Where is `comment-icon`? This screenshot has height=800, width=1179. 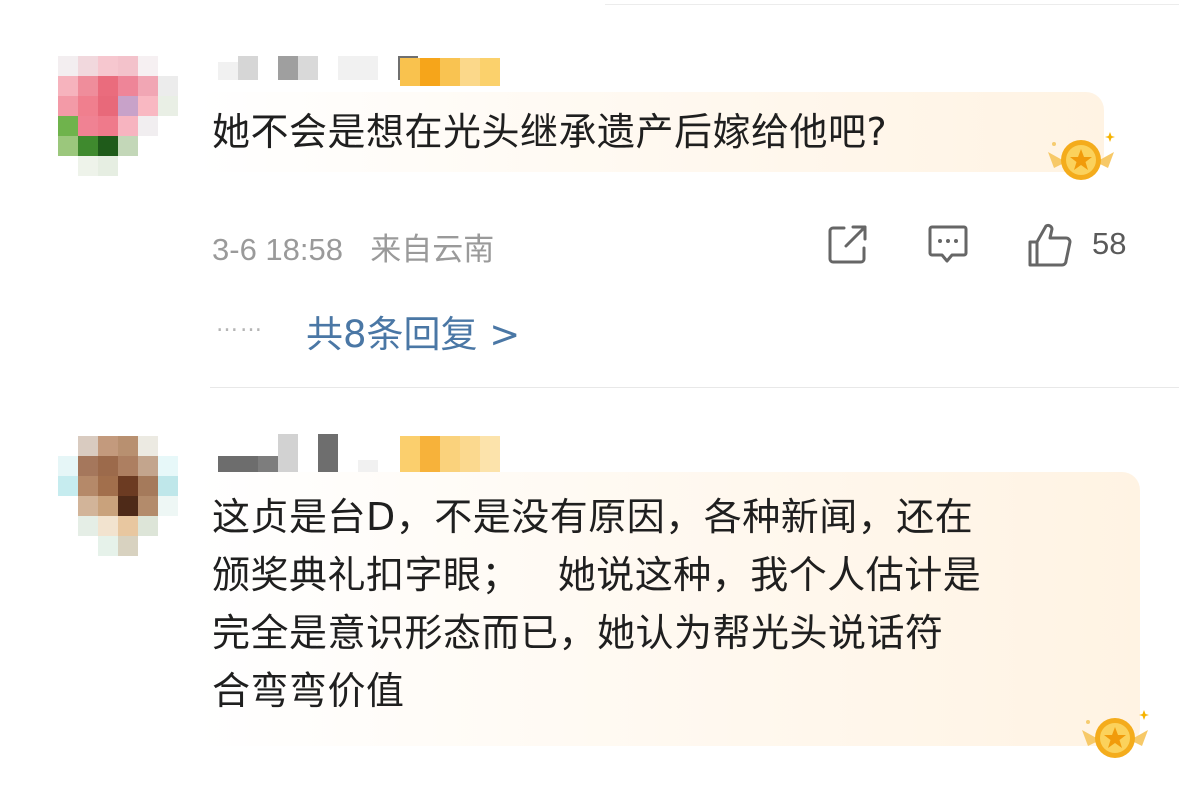 comment-icon is located at coordinates (948, 244).